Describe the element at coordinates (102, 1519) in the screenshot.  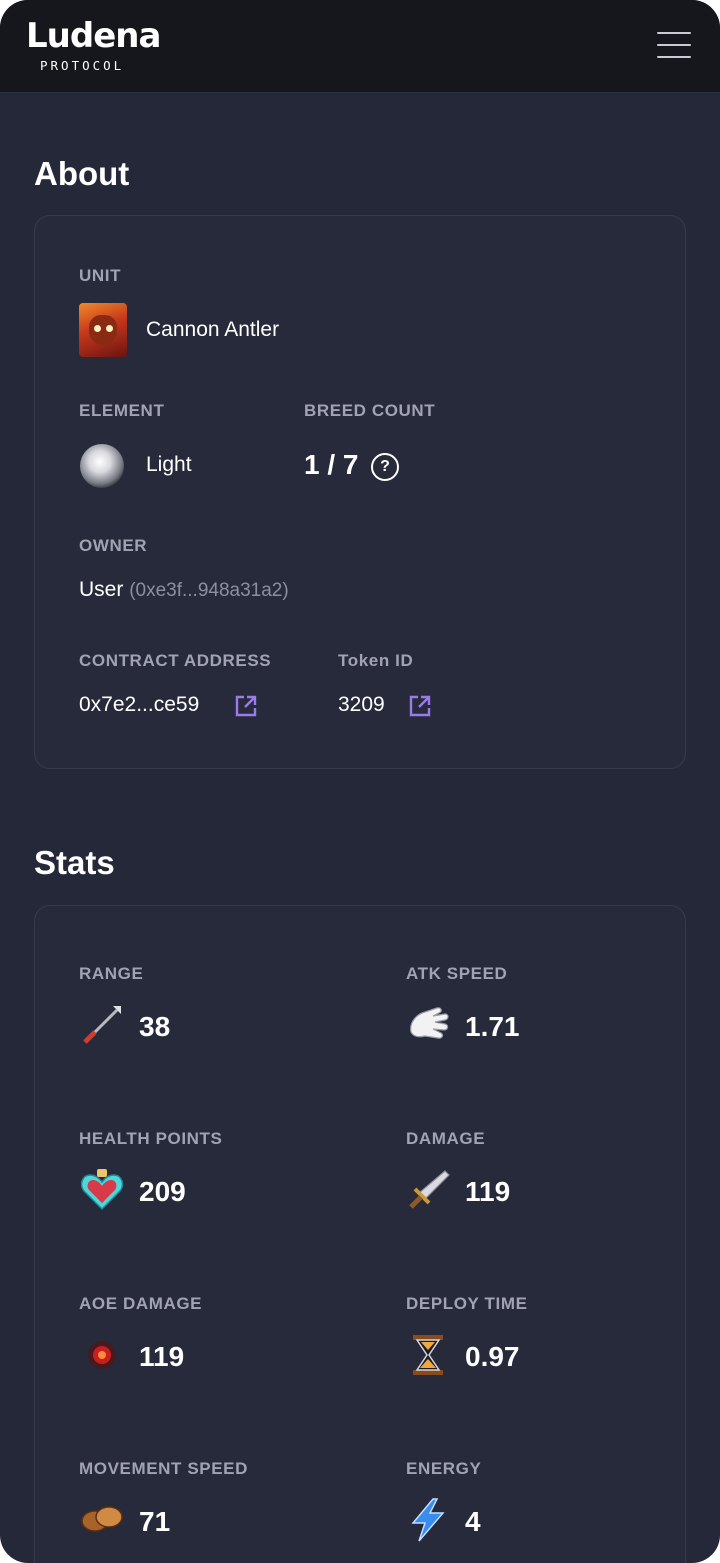
I see `boots-icon` at that location.